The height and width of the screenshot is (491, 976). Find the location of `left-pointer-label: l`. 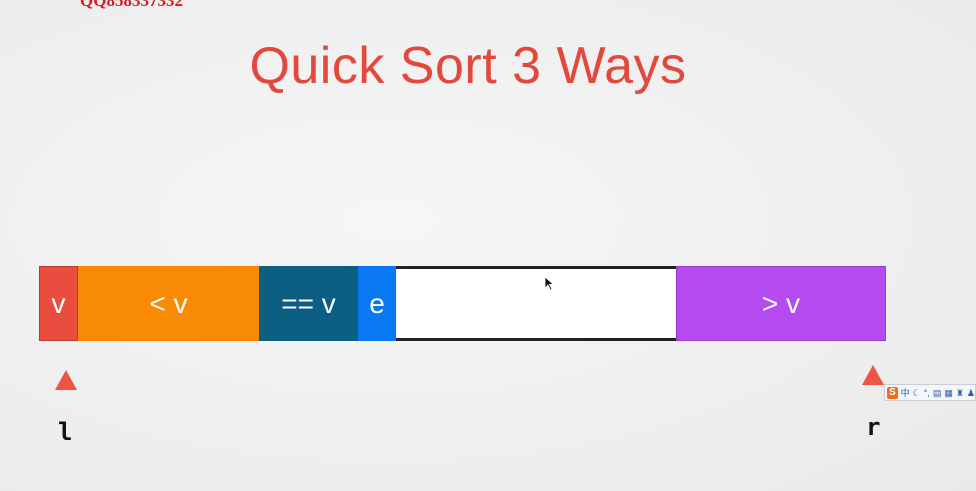

left-pointer-label: l is located at coordinates (65, 432).